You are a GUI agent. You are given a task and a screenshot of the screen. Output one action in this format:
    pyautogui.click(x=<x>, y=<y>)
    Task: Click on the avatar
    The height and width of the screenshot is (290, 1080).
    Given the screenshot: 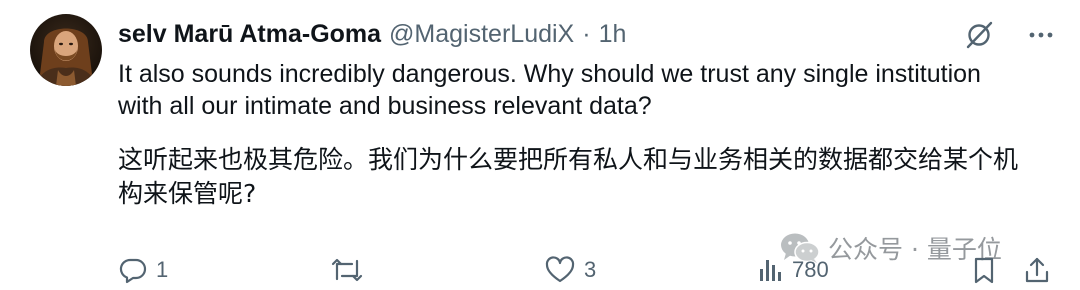 What is the action you would take?
    pyautogui.click(x=66, y=50)
    